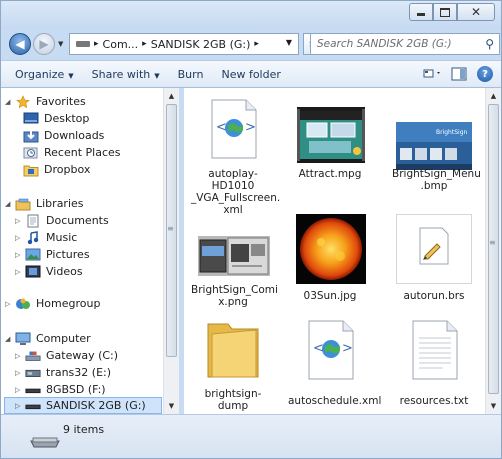  Describe the element at coordinates (63, 338) in the screenshot. I see `nav-computer-label: Computer` at that location.